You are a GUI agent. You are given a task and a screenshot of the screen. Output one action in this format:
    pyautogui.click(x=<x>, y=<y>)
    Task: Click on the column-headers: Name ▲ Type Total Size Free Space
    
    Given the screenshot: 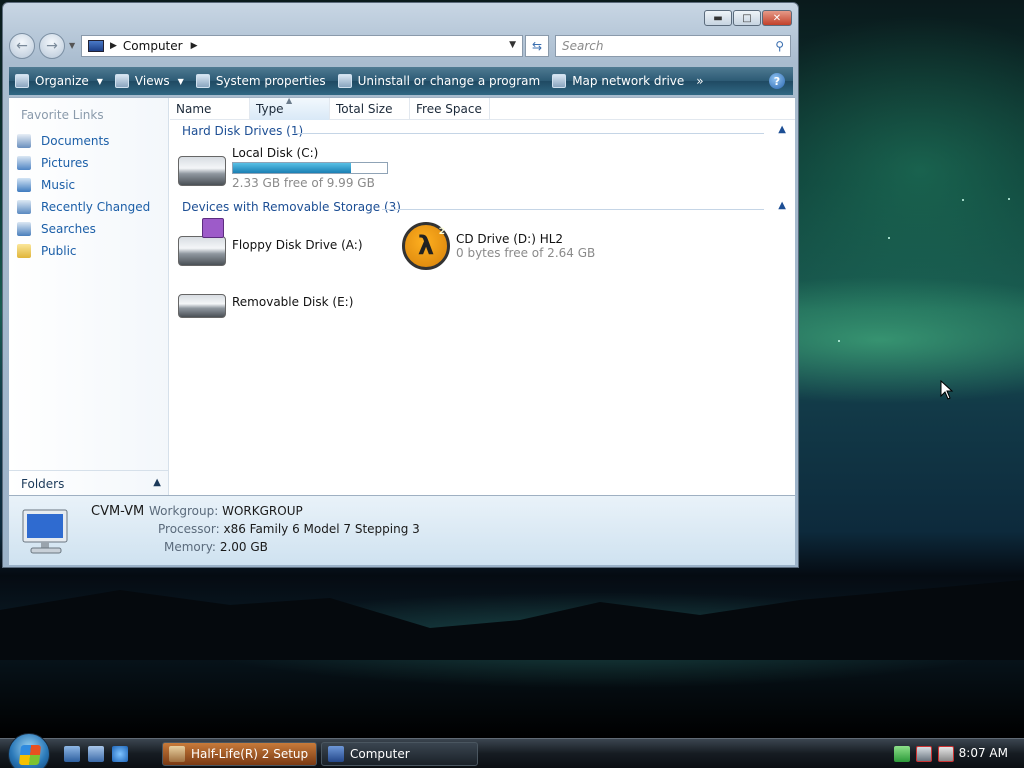 What is the action you would take?
    pyautogui.click(x=482, y=108)
    